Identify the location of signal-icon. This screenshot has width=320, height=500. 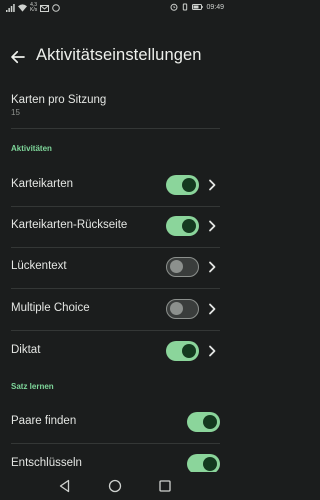
(10, 8).